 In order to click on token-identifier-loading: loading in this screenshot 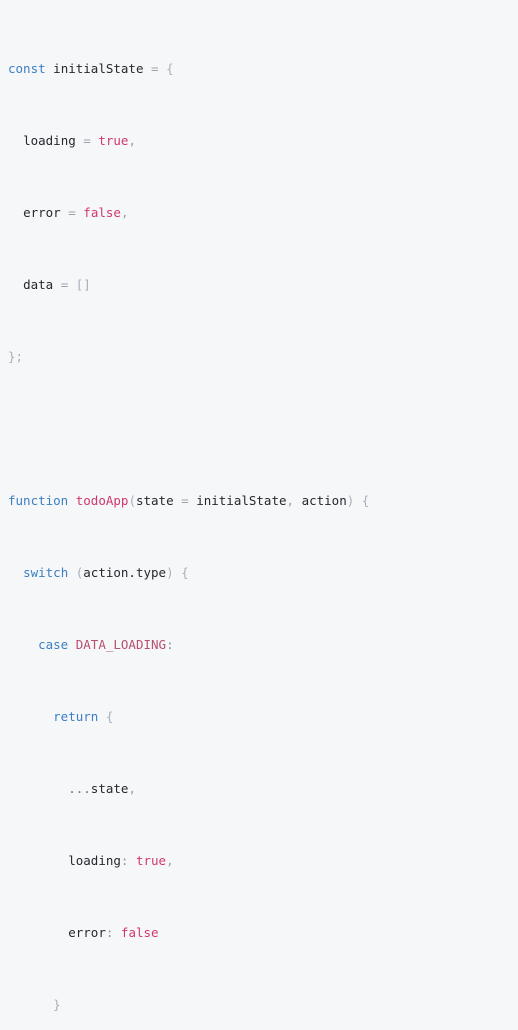, I will do `click(49, 140)`.